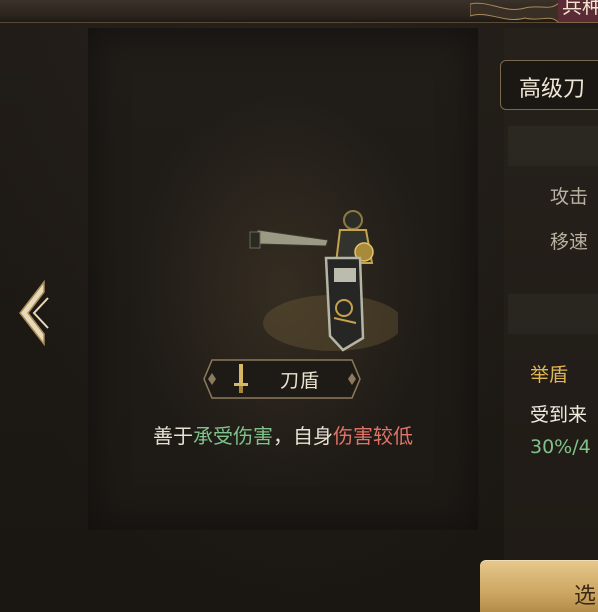 This screenshot has height=612, width=598. Describe the element at coordinates (553, 146) in the screenshot. I see `stat-header-band` at that location.